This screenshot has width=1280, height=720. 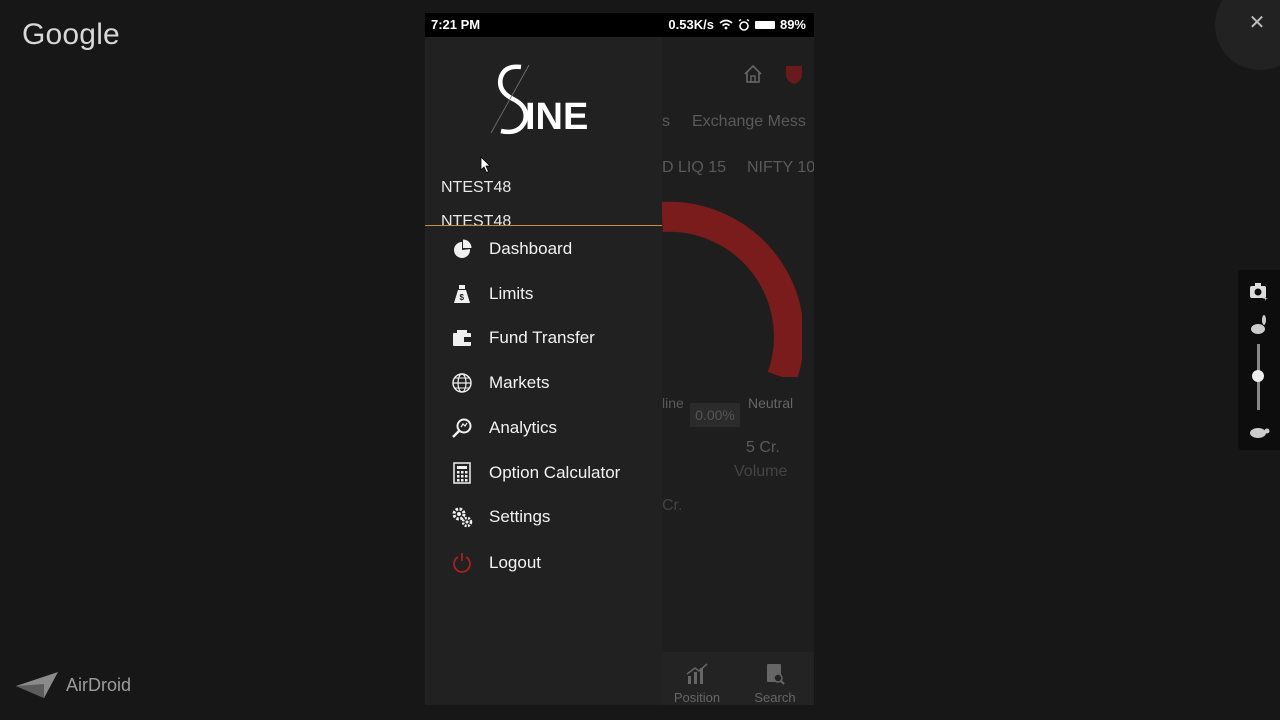 What do you see at coordinates (511, 293) in the screenshot?
I see `menu-label-limits: Limits` at bounding box center [511, 293].